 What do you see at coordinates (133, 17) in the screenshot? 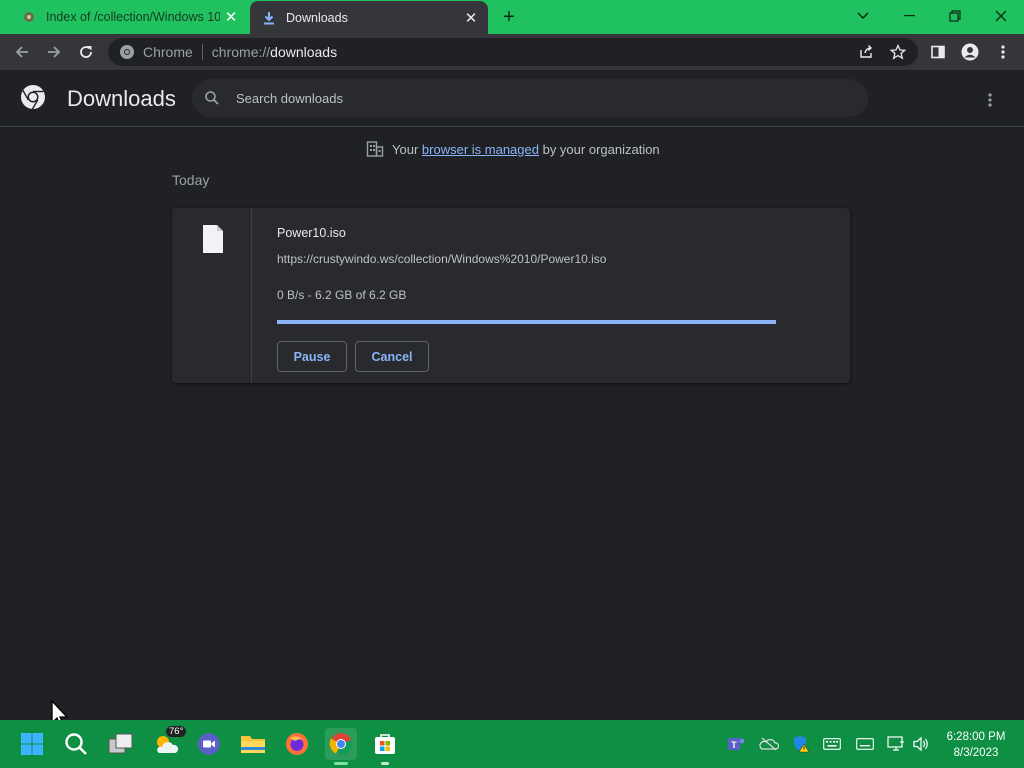
I see `tab-title: Index of /collection/Windows 10` at bounding box center [133, 17].